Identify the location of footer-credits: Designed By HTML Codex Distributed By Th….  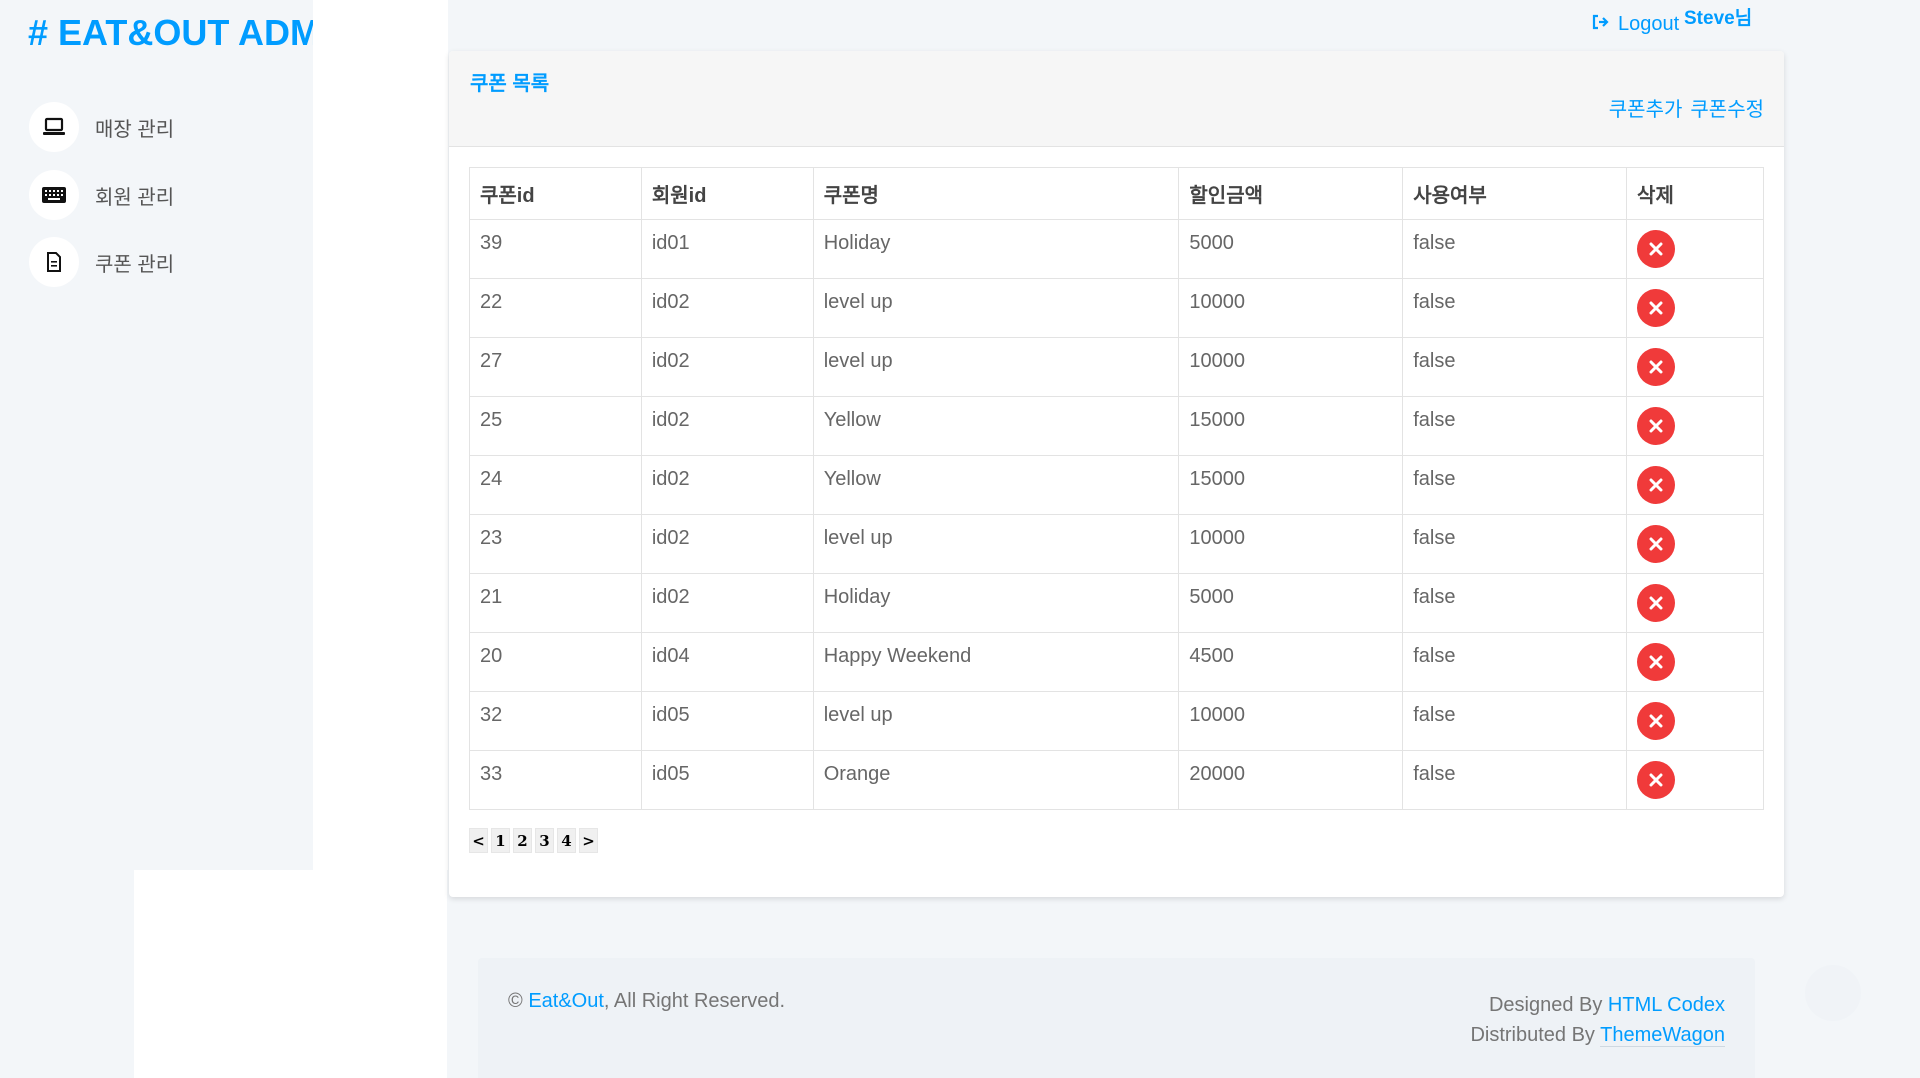
(1597, 1020).